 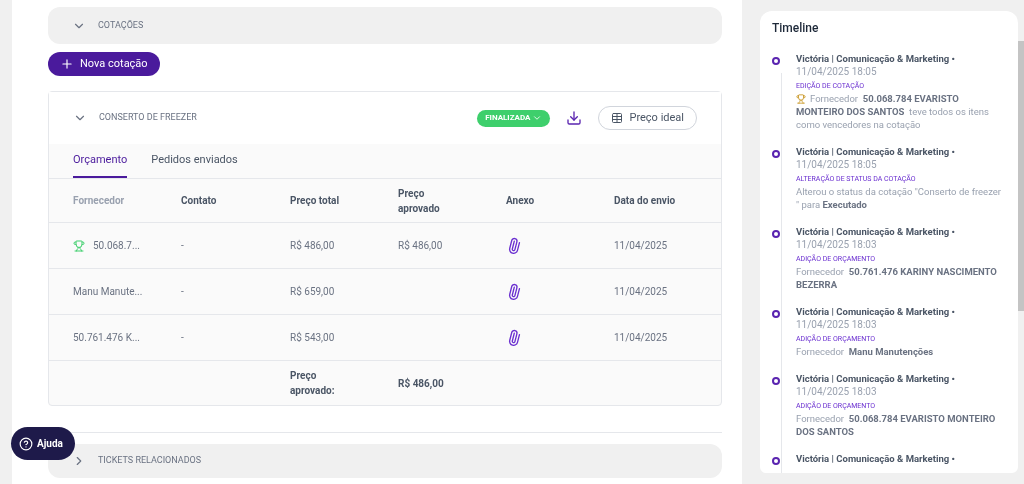 What do you see at coordinates (194, 161) in the screenshot?
I see `tab: Pedidos enviados` at bounding box center [194, 161].